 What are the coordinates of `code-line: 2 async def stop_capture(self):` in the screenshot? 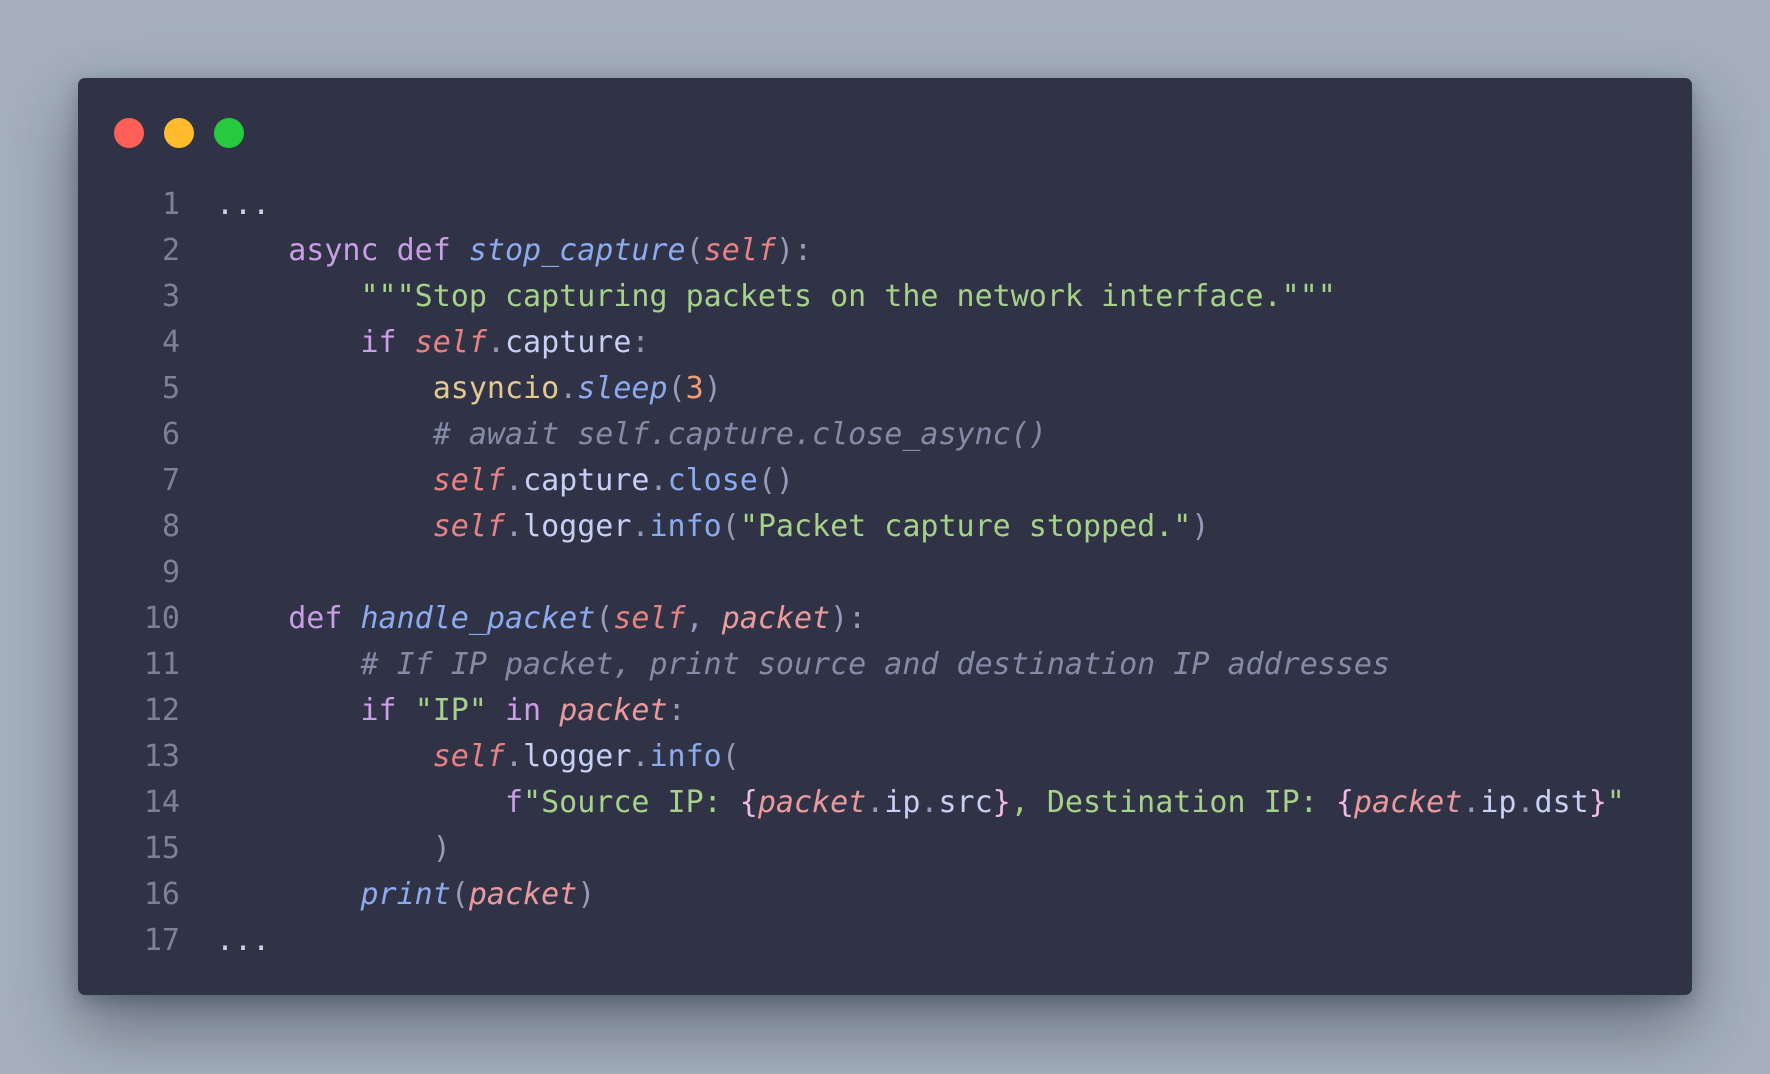 It's located at (893, 251).